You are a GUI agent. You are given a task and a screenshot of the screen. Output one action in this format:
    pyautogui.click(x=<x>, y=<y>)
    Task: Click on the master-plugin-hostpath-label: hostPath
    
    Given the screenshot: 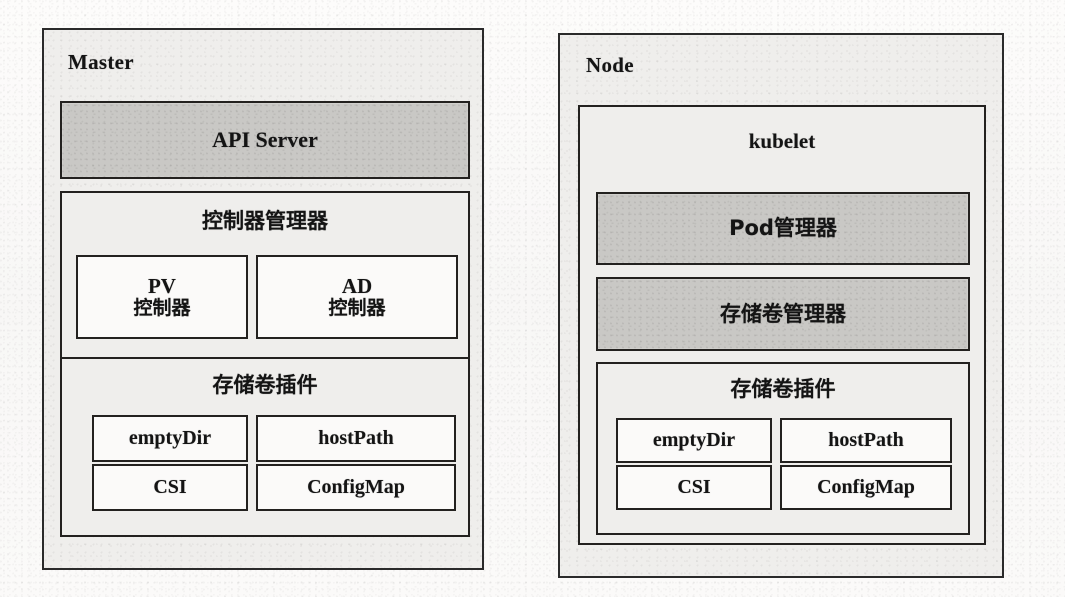 What is the action you would take?
    pyautogui.click(x=356, y=438)
    